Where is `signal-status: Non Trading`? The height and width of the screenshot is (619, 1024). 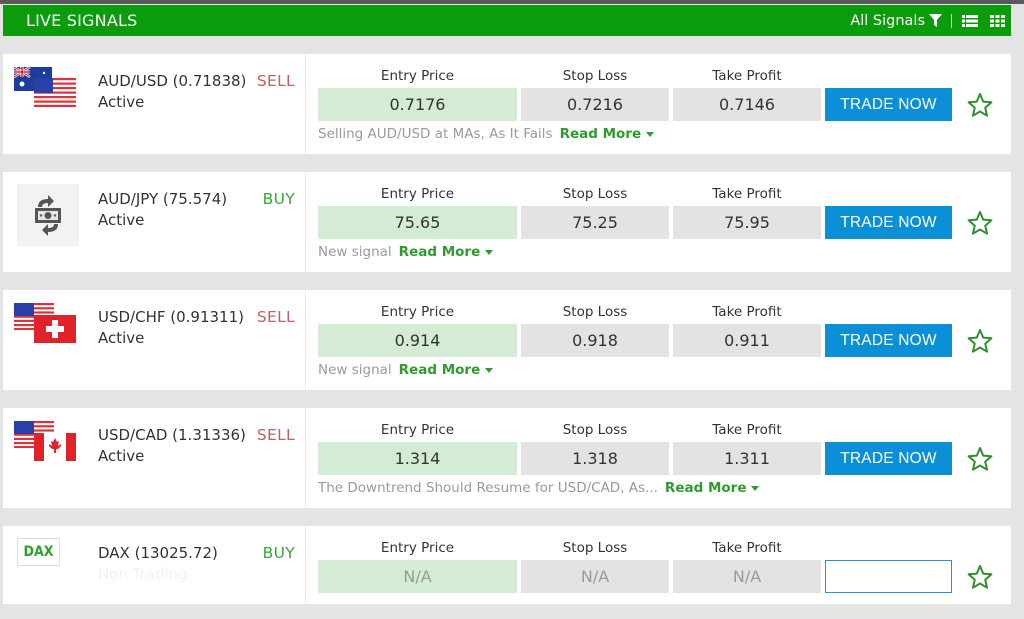
signal-status: Non Trading is located at coordinates (143, 574).